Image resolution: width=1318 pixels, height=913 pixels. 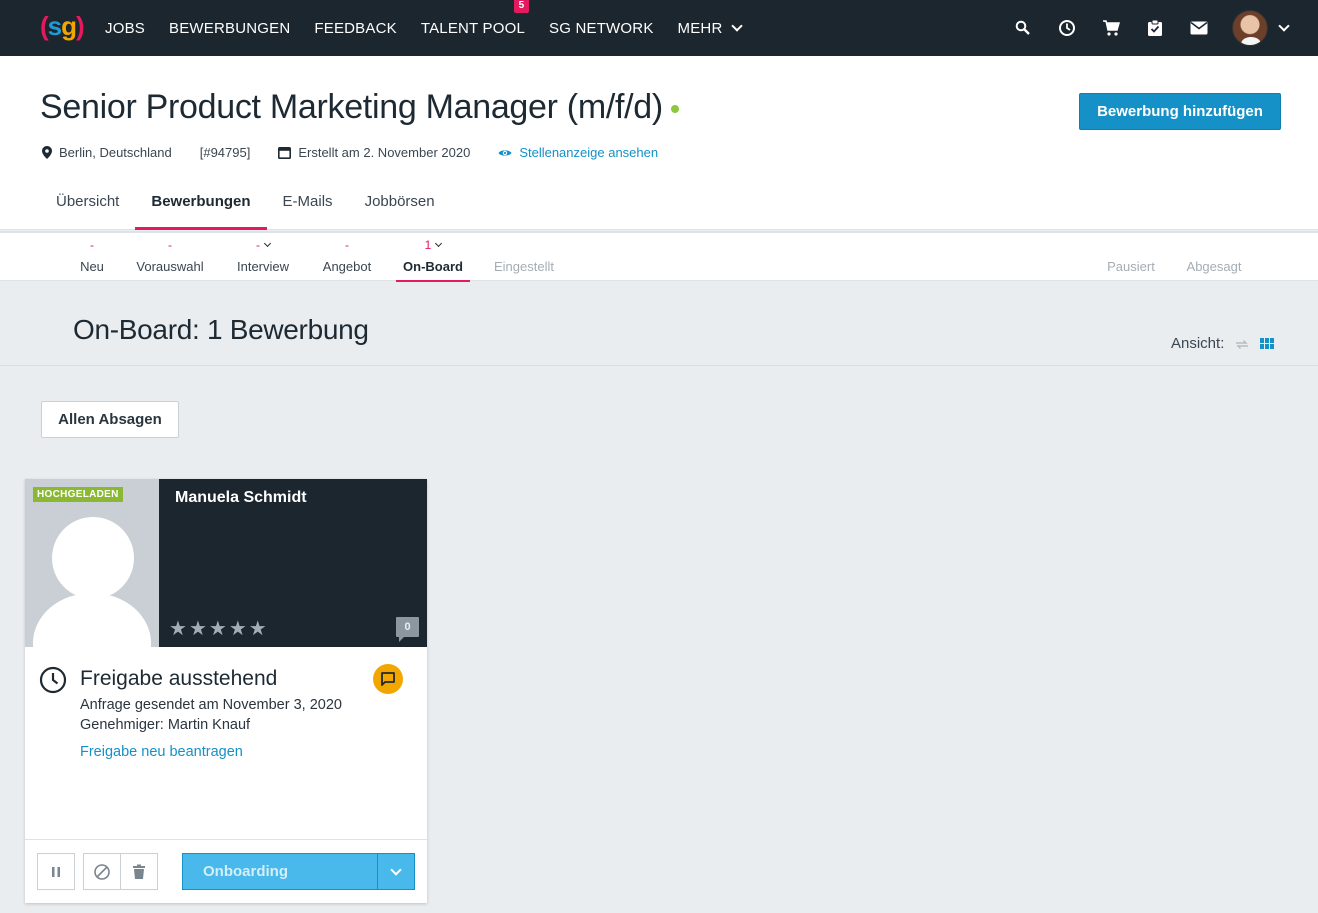 What do you see at coordinates (351, 107) in the screenshot?
I see `job-title-text: Senior Product Marketing Manager (m/f/d)` at bounding box center [351, 107].